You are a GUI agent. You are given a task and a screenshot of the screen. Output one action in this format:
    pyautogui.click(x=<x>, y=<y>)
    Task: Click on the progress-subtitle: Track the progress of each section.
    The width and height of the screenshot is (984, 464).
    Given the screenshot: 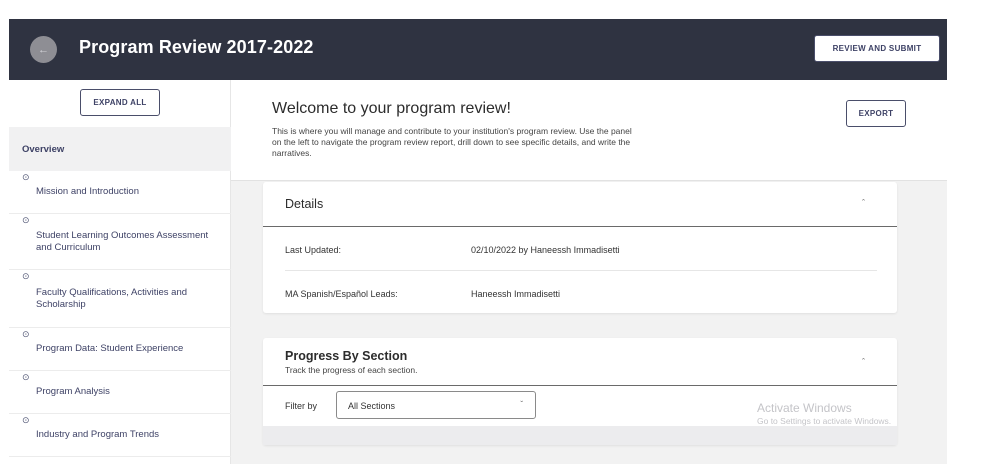 What is the action you would take?
    pyautogui.click(x=351, y=370)
    